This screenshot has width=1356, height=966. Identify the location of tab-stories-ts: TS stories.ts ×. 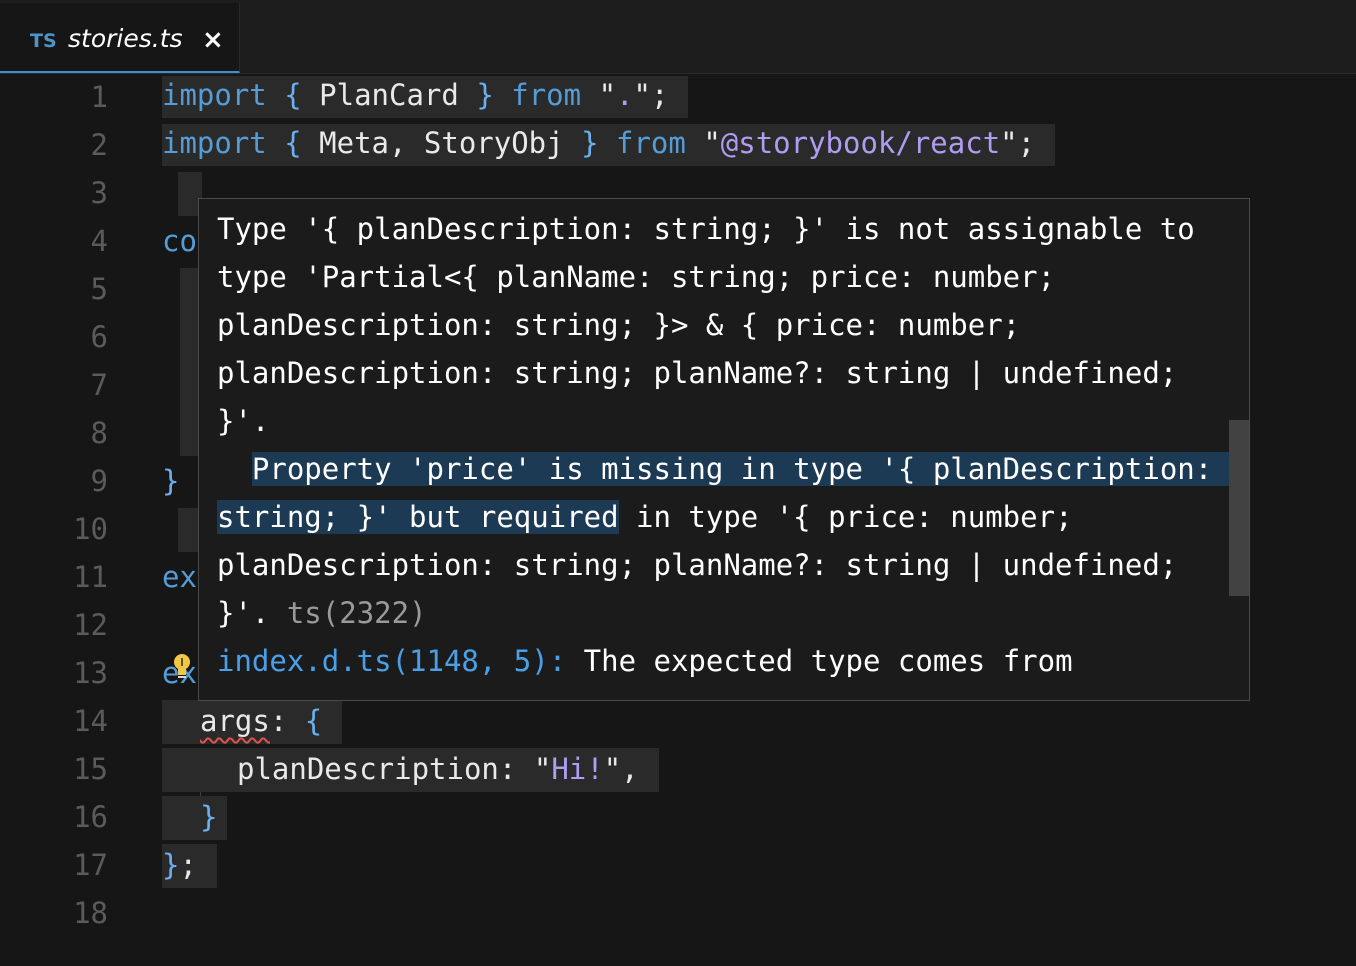
(120, 38).